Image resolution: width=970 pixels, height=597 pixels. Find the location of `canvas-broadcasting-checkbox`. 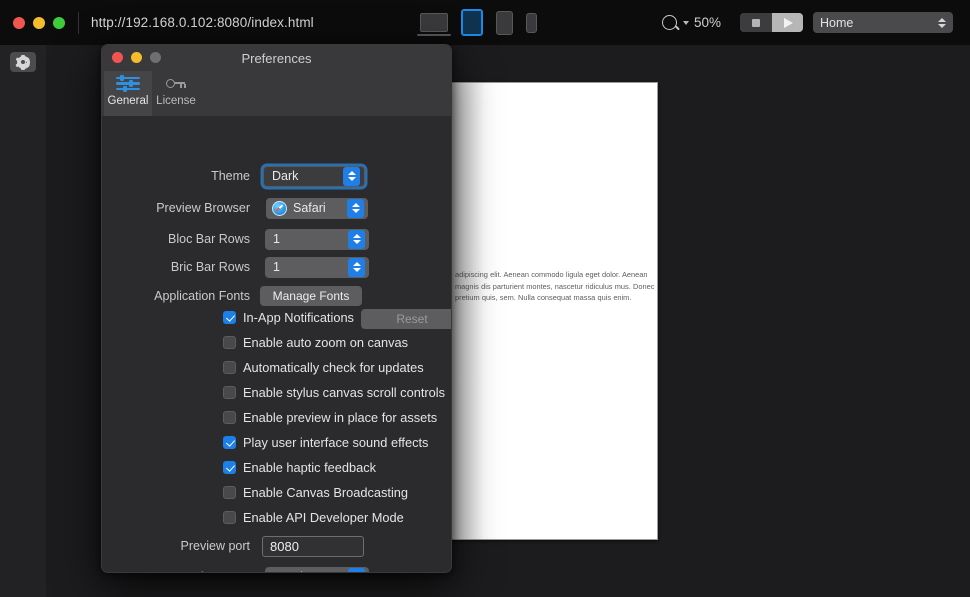

canvas-broadcasting-checkbox is located at coordinates (229, 492).